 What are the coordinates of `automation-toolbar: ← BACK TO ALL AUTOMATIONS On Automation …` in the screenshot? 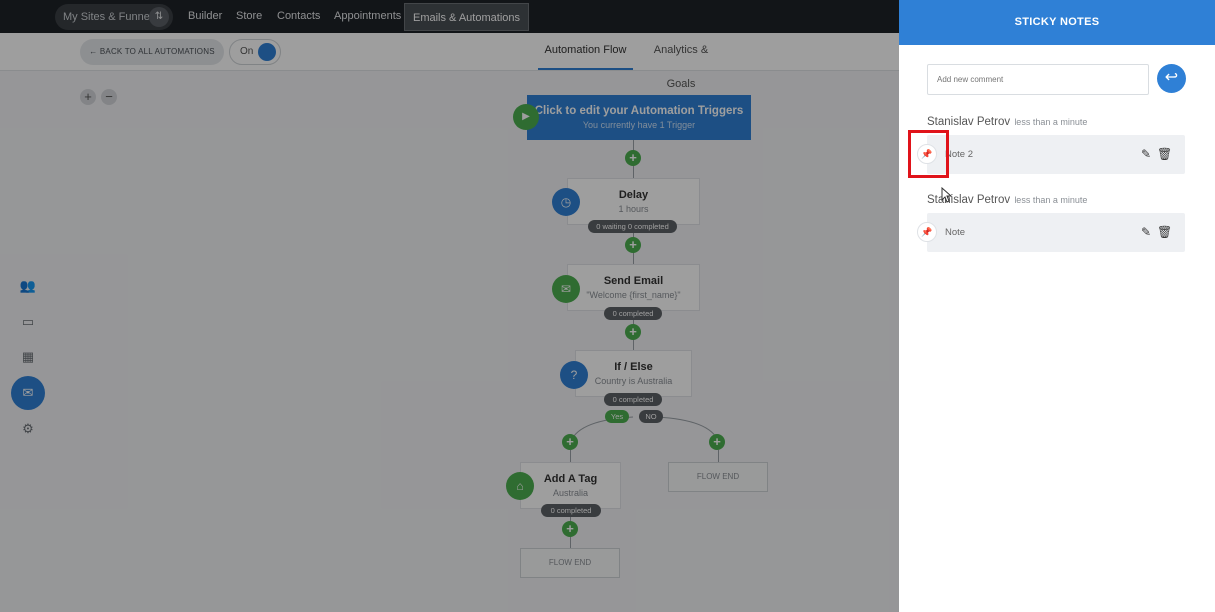 It's located at (449, 61).